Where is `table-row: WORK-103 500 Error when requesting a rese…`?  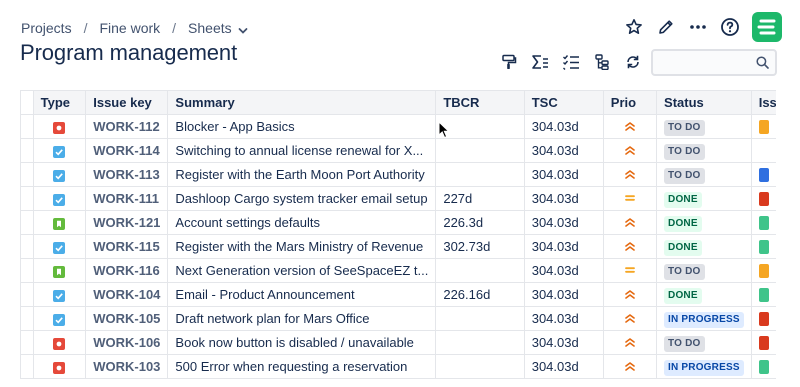
table-row: WORK-103 500 Error when requesting a rese… is located at coordinates (410, 366).